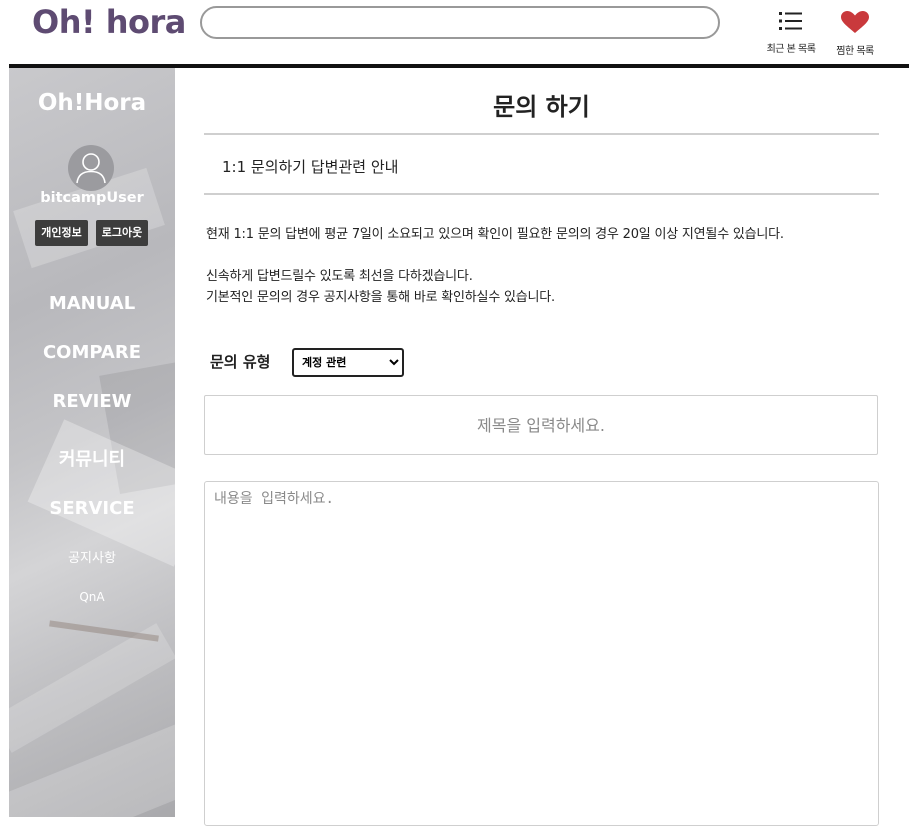 The width and height of the screenshot is (923, 826). What do you see at coordinates (122, 233) in the screenshot?
I see `logout-button: 로그아웃` at bounding box center [122, 233].